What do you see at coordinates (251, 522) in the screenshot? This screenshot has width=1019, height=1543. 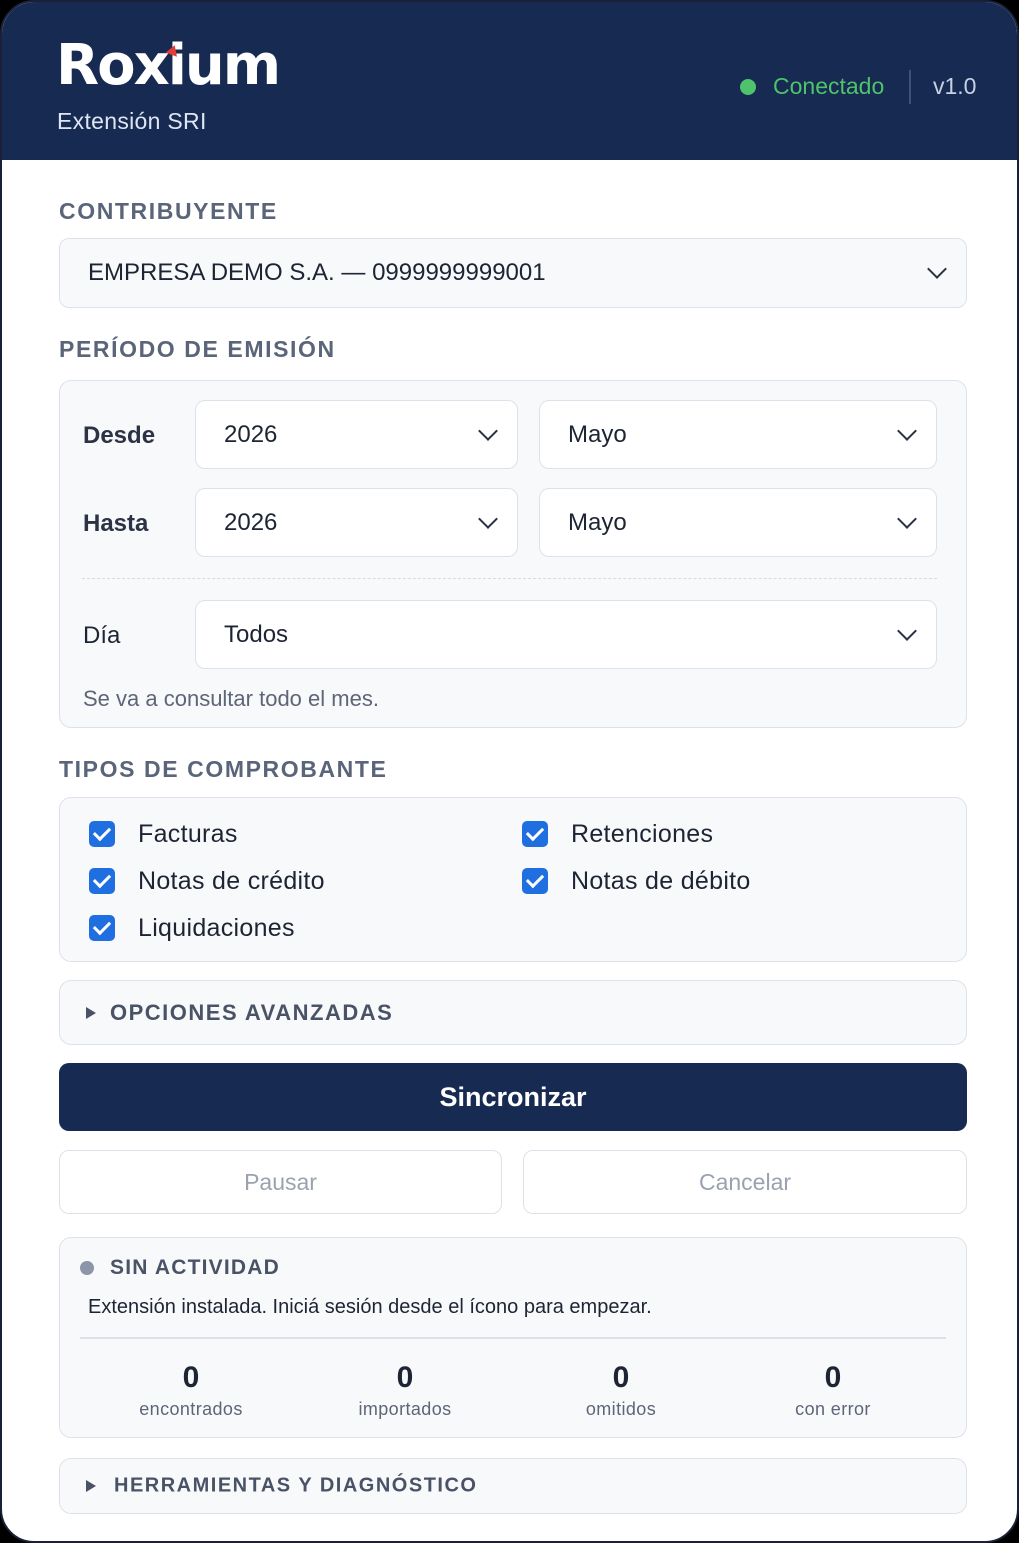 I see `hasta-year-value: 2026` at bounding box center [251, 522].